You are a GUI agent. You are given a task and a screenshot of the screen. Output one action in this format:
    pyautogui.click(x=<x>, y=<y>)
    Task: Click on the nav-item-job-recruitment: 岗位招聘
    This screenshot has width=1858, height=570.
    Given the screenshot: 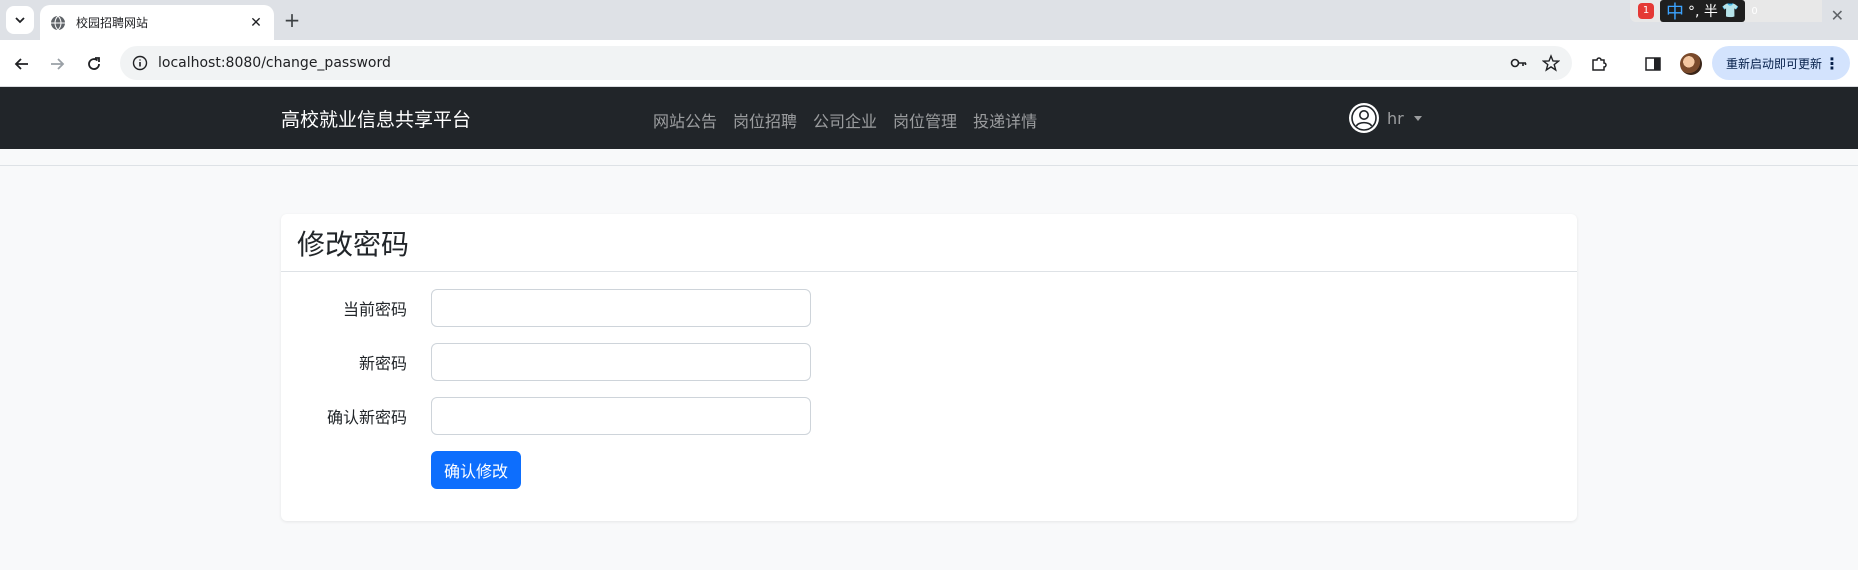 What is the action you would take?
    pyautogui.click(x=765, y=120)
    